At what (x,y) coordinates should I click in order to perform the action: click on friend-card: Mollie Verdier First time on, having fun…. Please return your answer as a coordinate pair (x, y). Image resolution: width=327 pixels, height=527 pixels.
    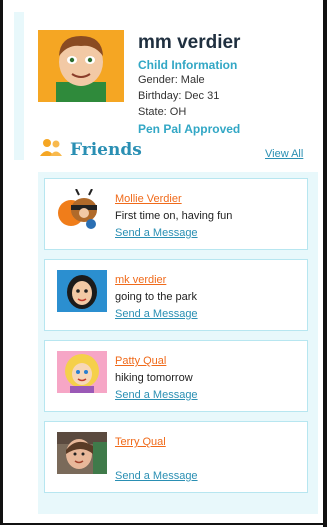
    Looking at the image, I should click on (176, 214).